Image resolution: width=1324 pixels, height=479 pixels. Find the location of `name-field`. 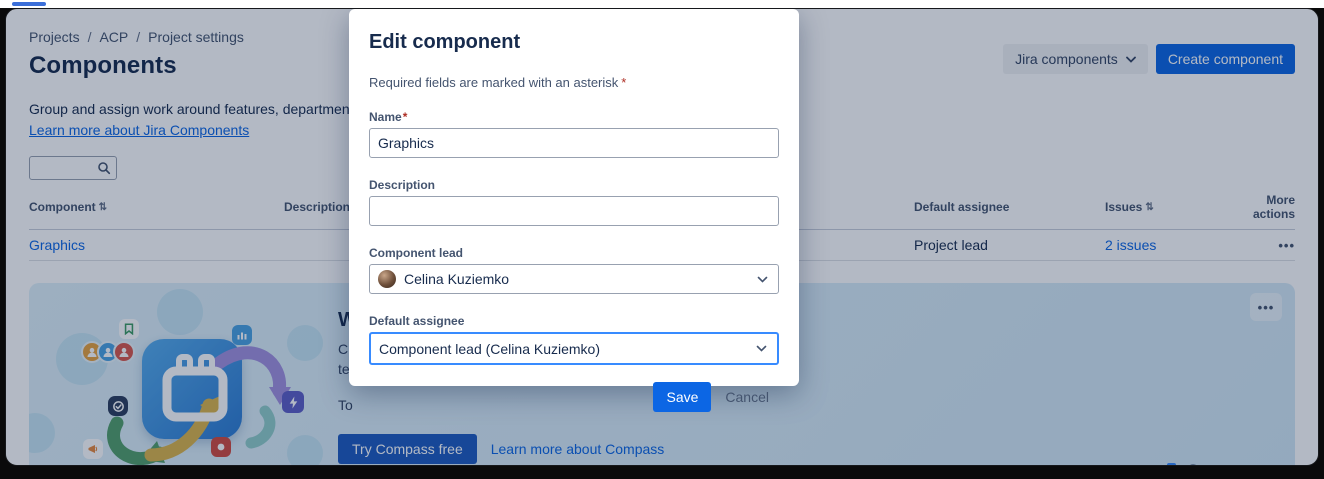

name-field is located at coordinates (574, 143).